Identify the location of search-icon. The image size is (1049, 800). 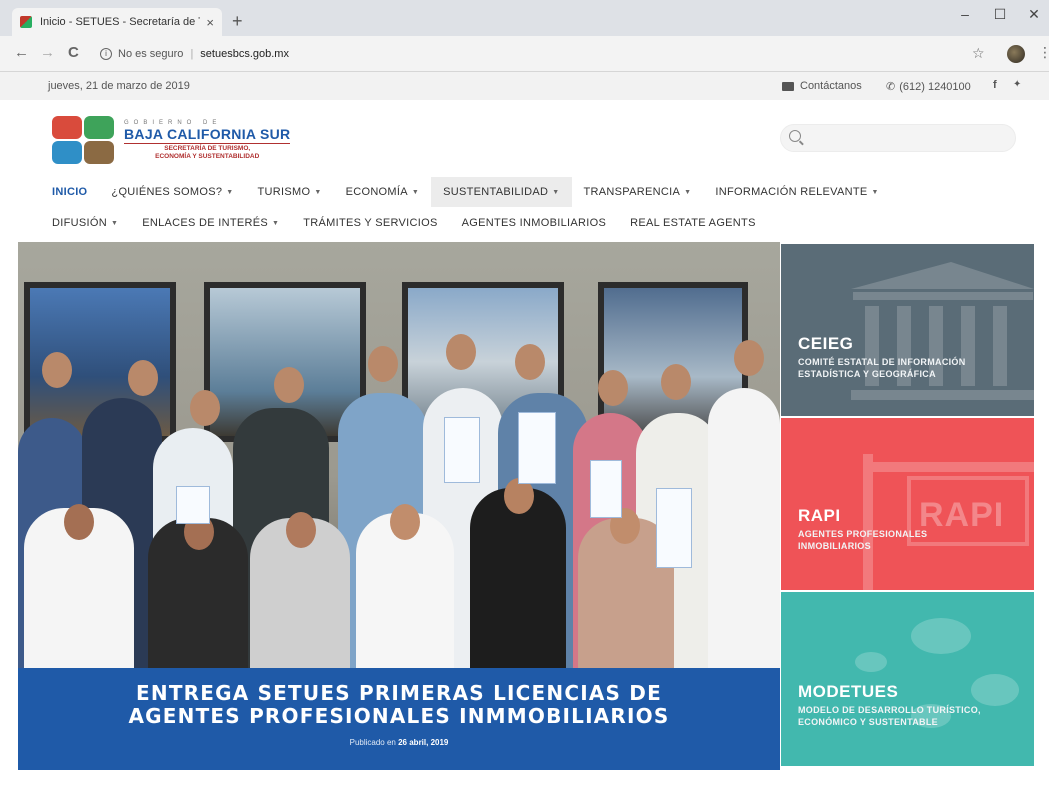
(795, 136).